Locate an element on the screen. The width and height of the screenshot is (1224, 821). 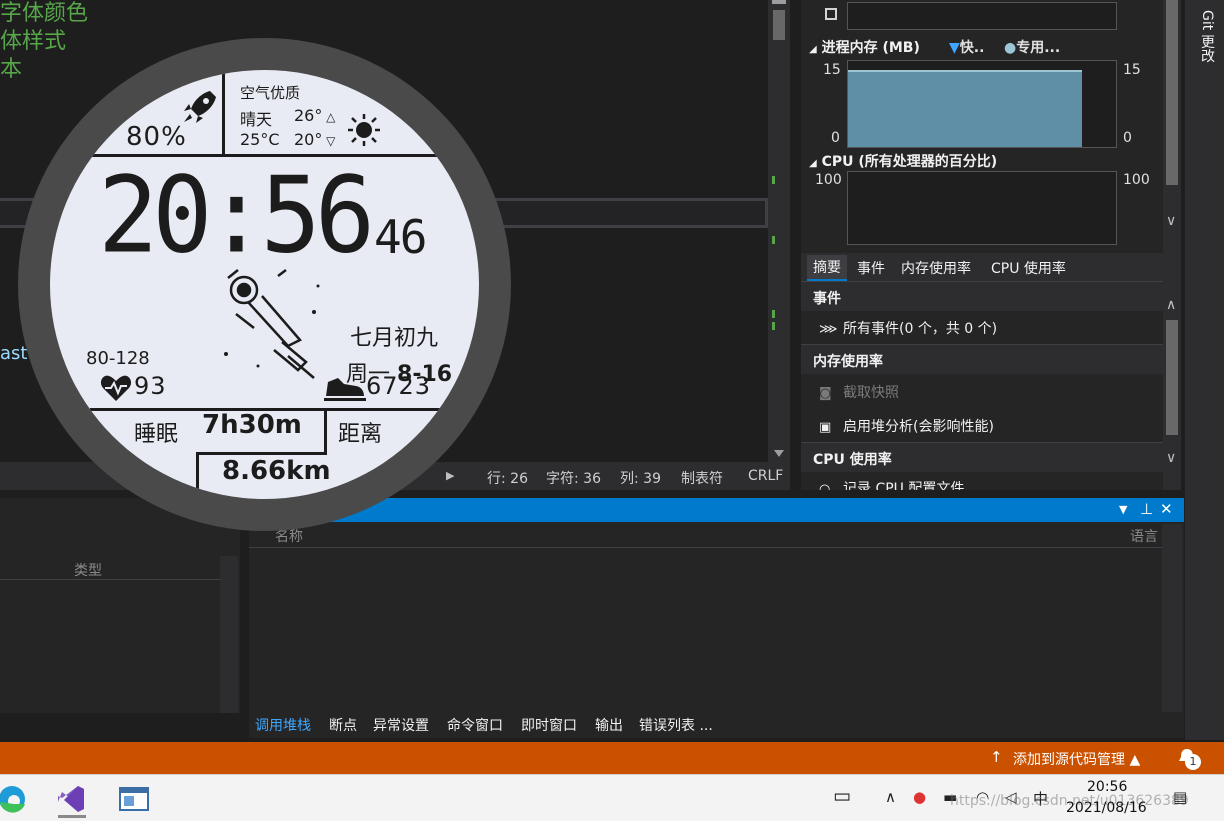
scroll-down-icon is located at coordinates (779, 453).